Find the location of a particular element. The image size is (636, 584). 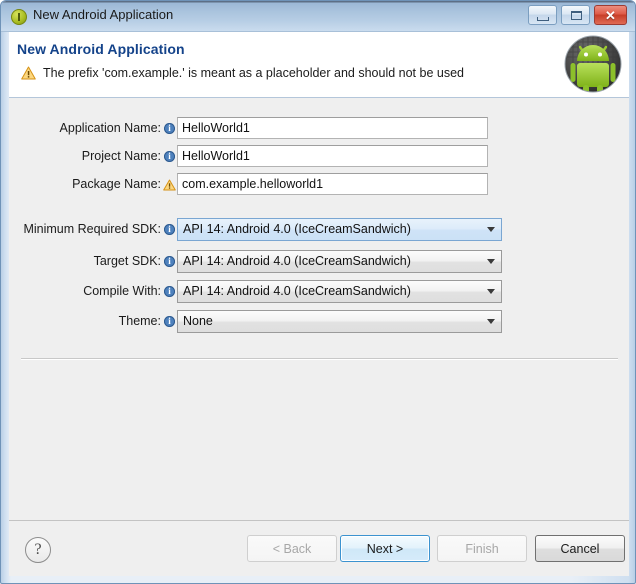

field-row-project-name: Project Name: is located at coordinates (319, 156).